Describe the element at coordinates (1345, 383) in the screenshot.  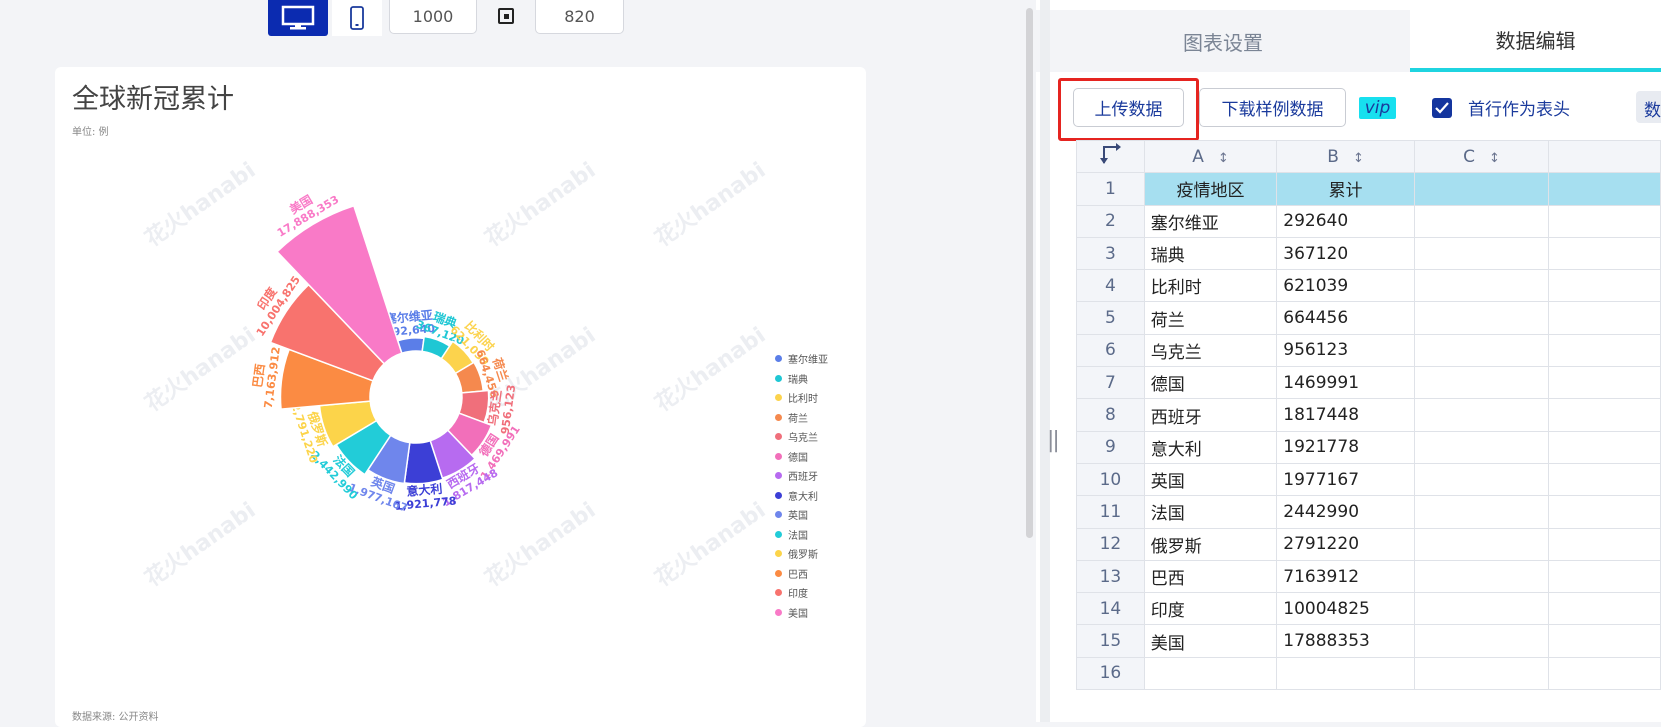
I see `table-cell: 1469991` at that location.